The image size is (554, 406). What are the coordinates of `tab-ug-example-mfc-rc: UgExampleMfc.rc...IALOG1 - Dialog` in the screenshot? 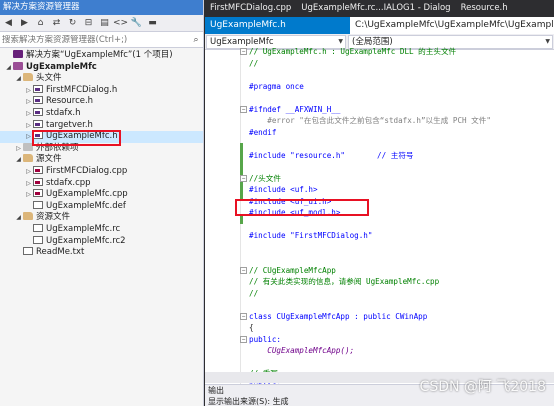 It's located at (375, 8).